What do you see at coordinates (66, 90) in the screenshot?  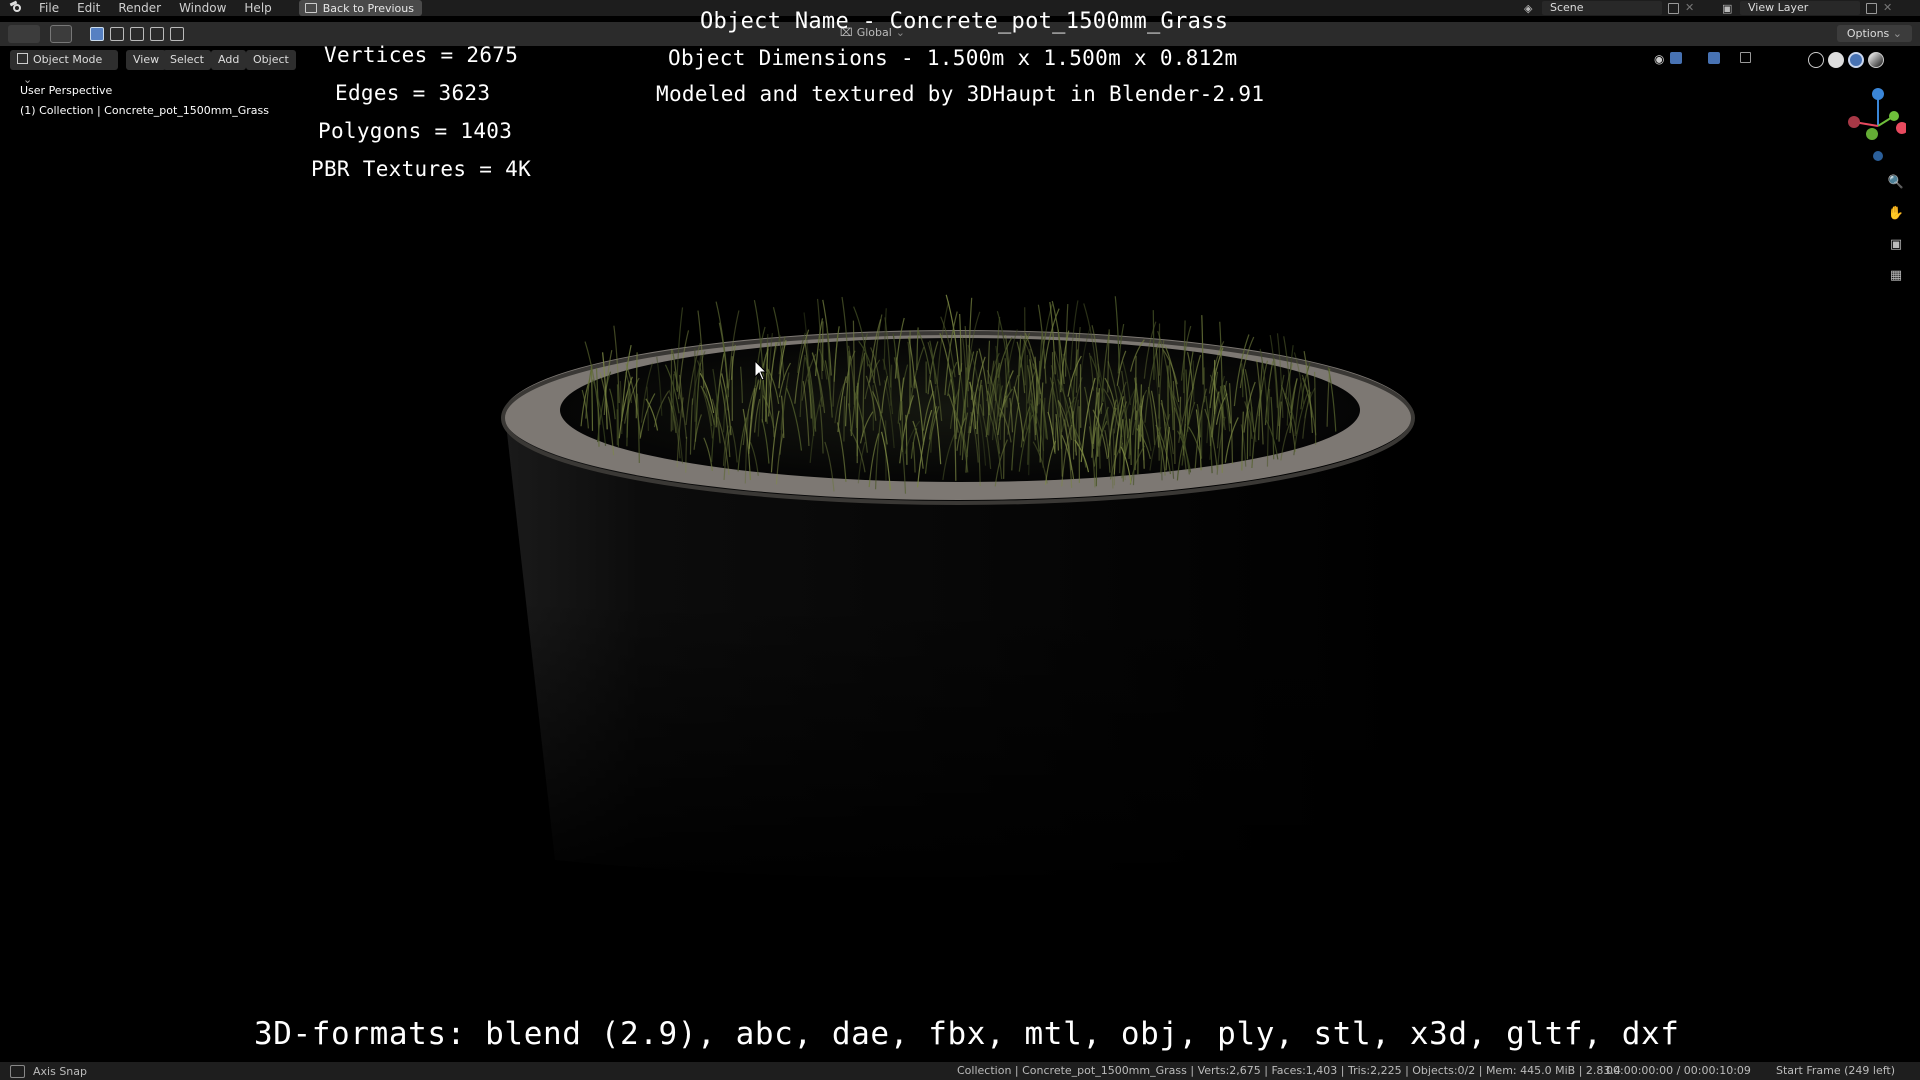 I see `viewport-perspective-label: User Perspective` at bounding box center [66, 90].